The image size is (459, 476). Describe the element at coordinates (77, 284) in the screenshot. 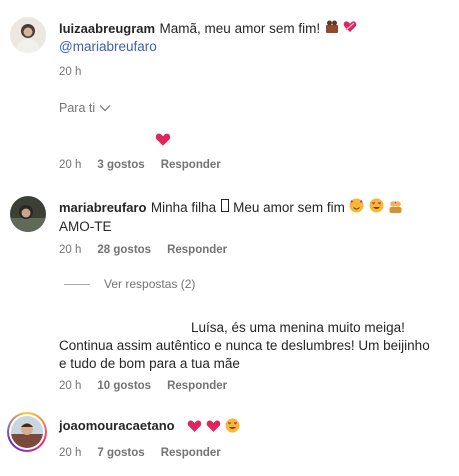

I see `replies-divider-line` at that location.